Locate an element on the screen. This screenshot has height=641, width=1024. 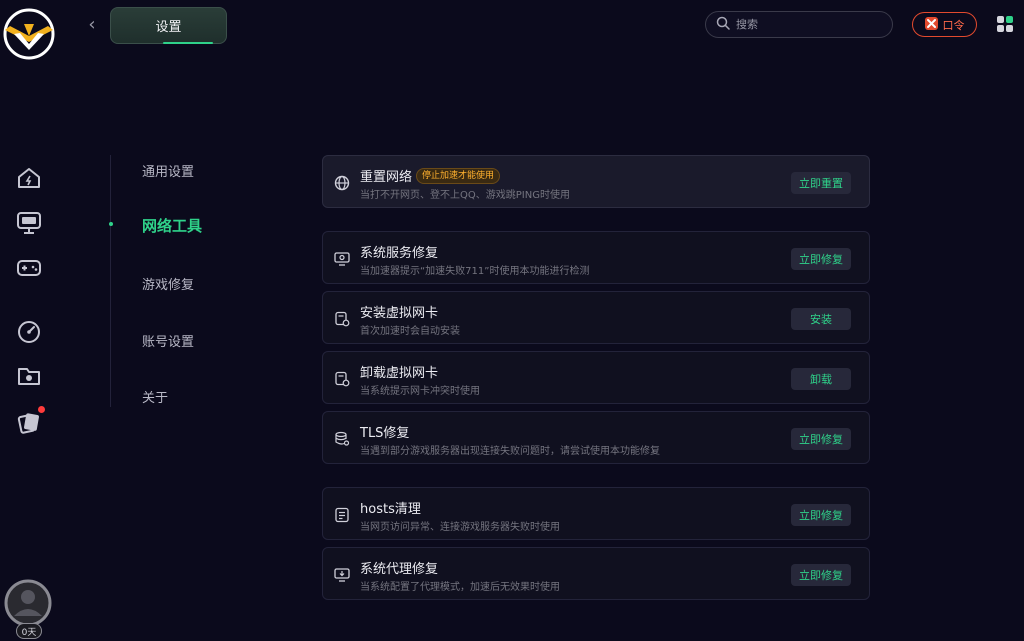
home-icon is located at coordinates (29, 178).